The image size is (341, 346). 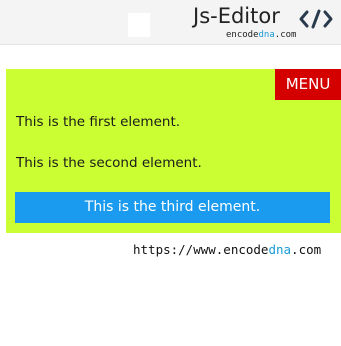 I want to click on second-element: This is the second element., so click(x=109, y=163).